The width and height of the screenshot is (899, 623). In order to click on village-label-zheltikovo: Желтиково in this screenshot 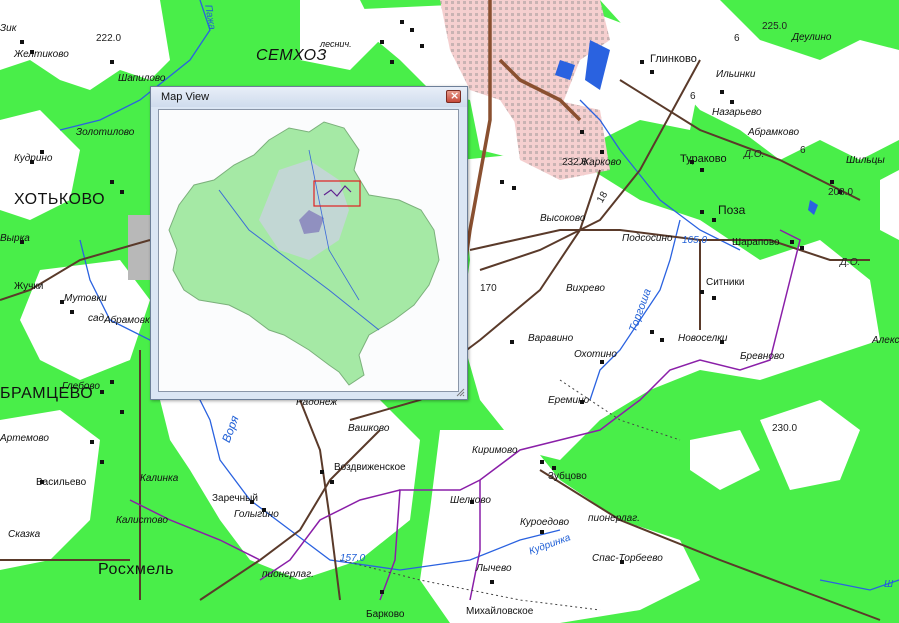, I will do `click(41, 54)`.